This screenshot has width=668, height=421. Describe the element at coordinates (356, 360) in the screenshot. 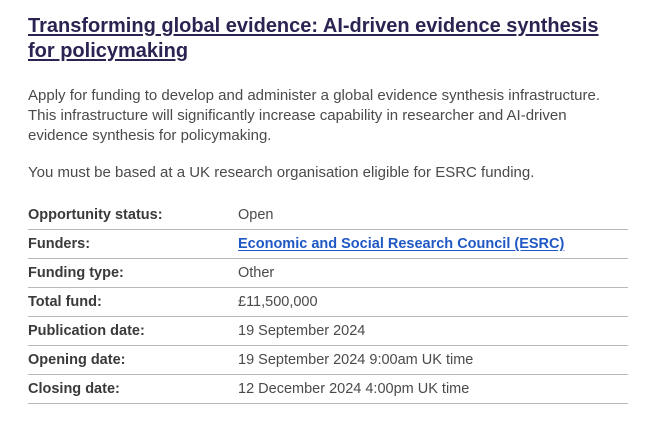

I see `opening-date-value: 19 September 2024 9:00am UK time` at that location.